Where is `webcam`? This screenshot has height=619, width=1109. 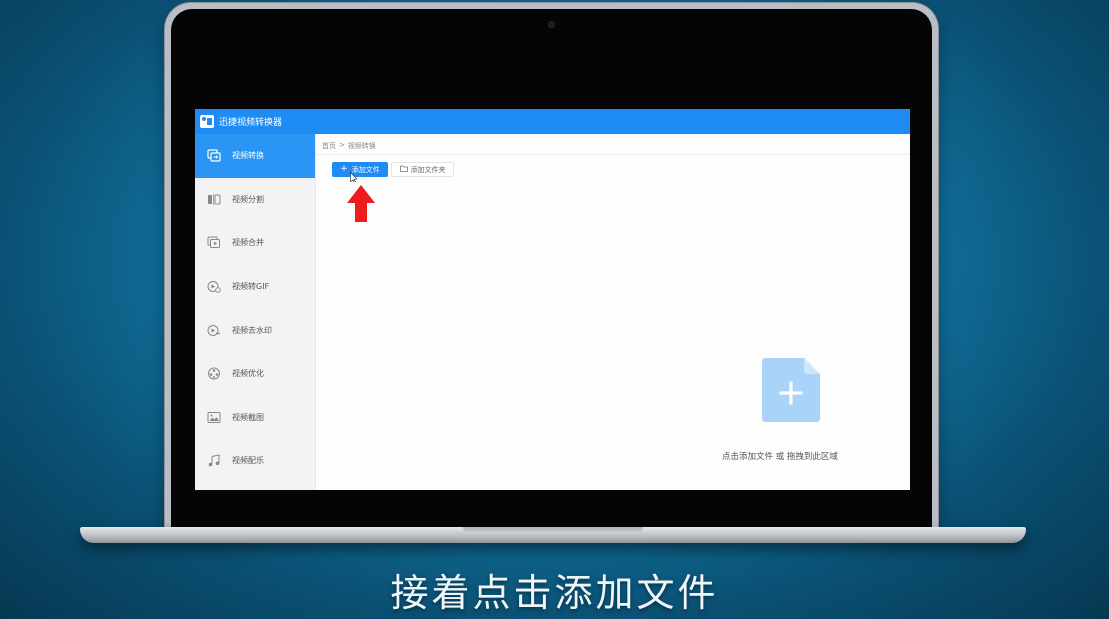 webcam is located at coordinates (551, 24).